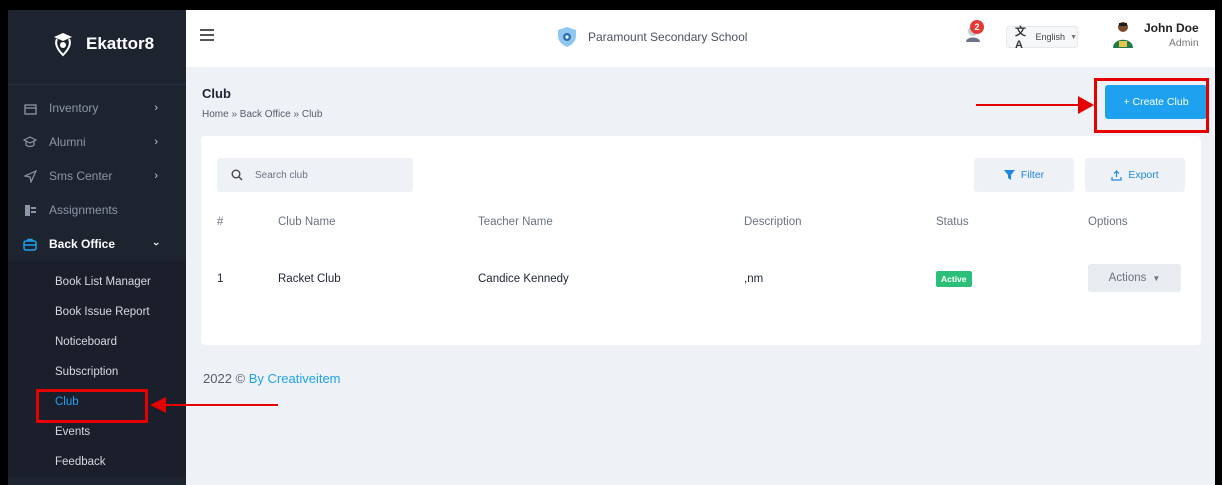 Image resolution: width=1222 pixels, height=485 pixels. Describe the element at coordinates (220, 279) in the screenshot. I see `row-number: 1` at that location.